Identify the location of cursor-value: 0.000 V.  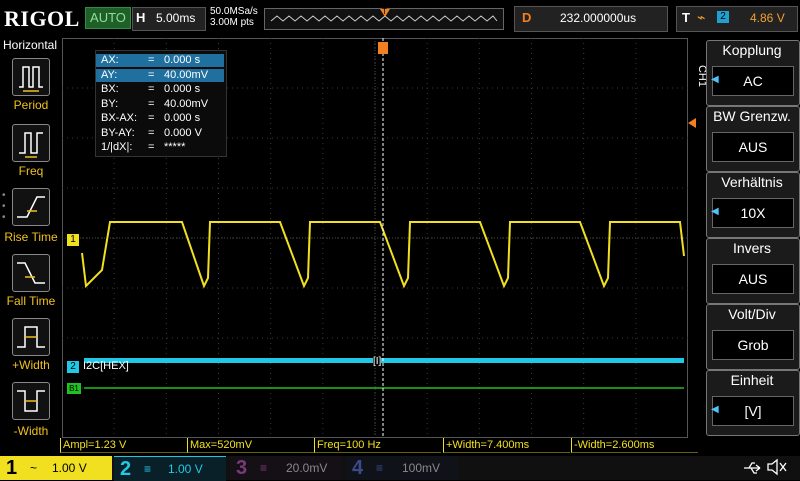
(183, 132).